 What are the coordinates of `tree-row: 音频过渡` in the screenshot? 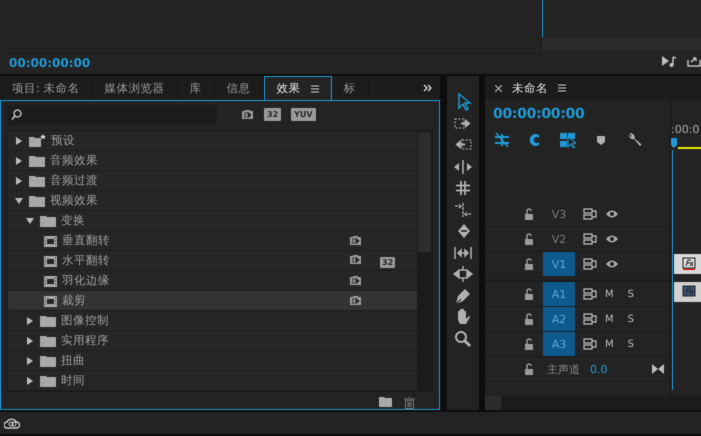 It's located at (212, 181).